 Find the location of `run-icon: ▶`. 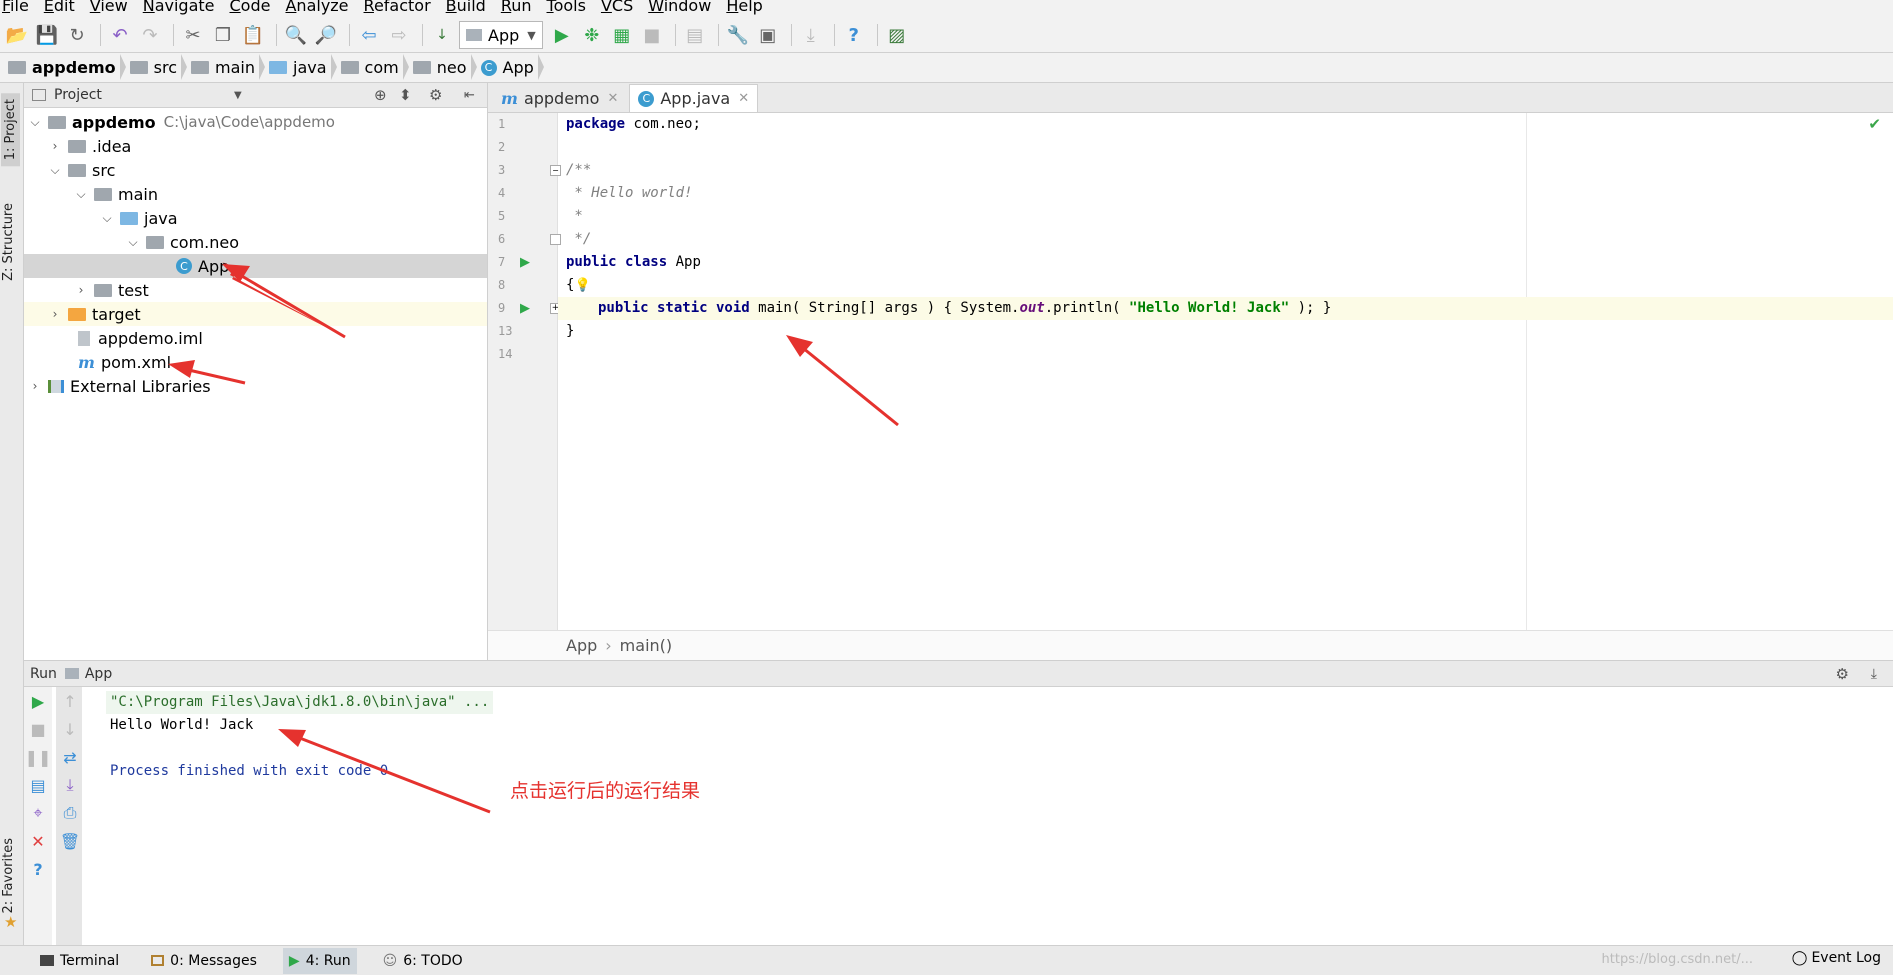

run-icon: ▶ is located at coordinates (562, 35).